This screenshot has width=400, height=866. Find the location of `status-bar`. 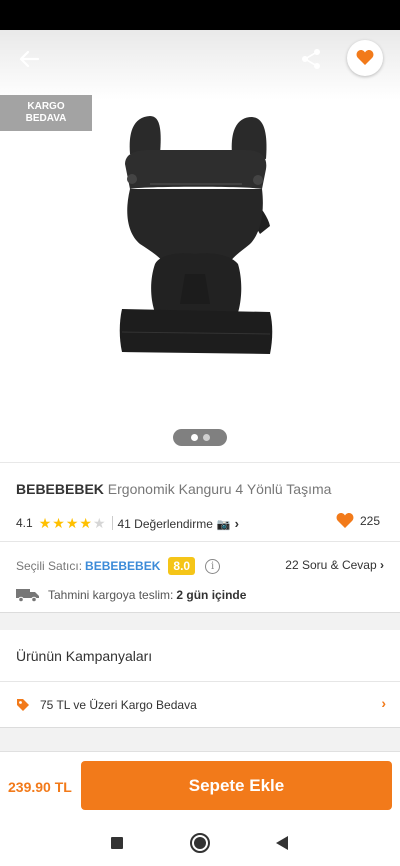

status-bar is located at coordinates (200, 15).